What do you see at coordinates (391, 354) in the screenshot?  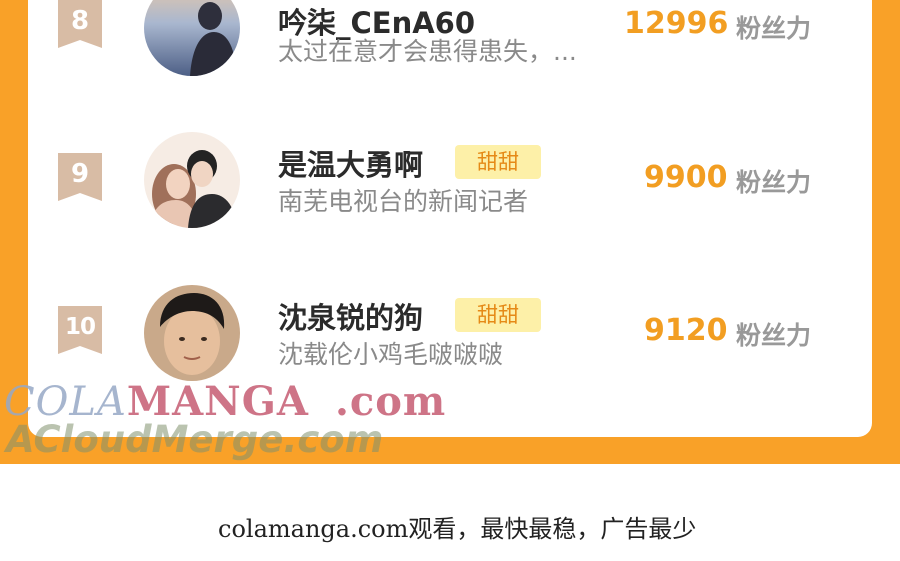 I see `user-description: 沈载伦小鸡毛啵啵啵` at bounding box center [391, 354].